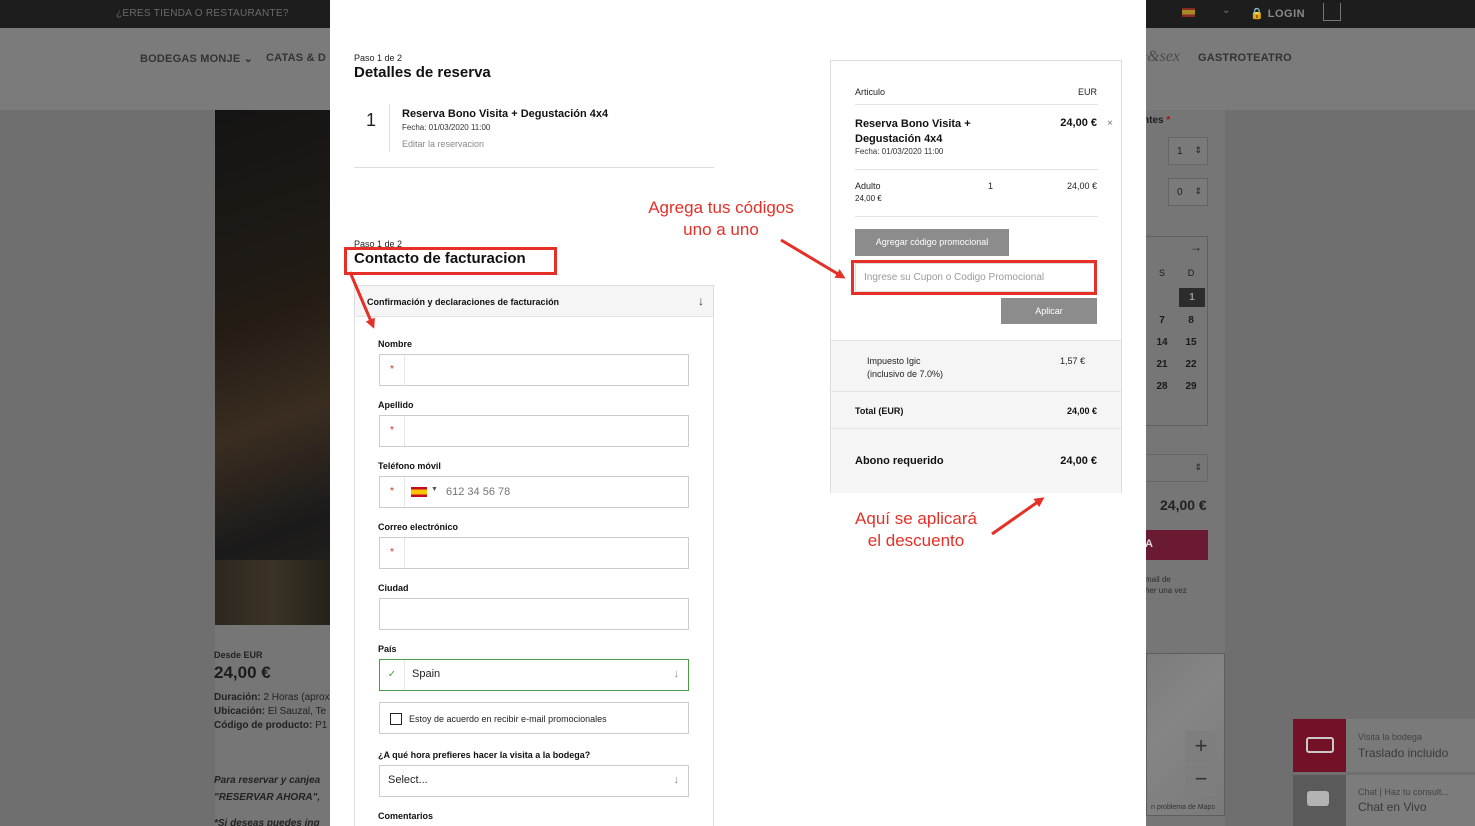  I want to click on first-name-field: *, so click(534, 370).